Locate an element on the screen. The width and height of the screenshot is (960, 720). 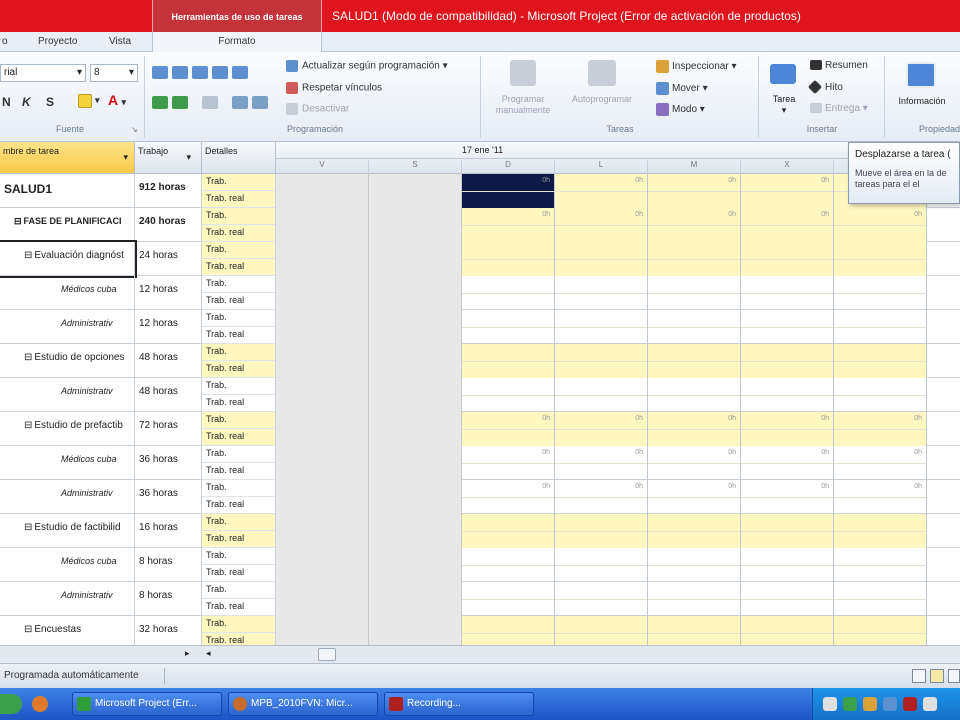
start-button is located at coordinates (11, 704).